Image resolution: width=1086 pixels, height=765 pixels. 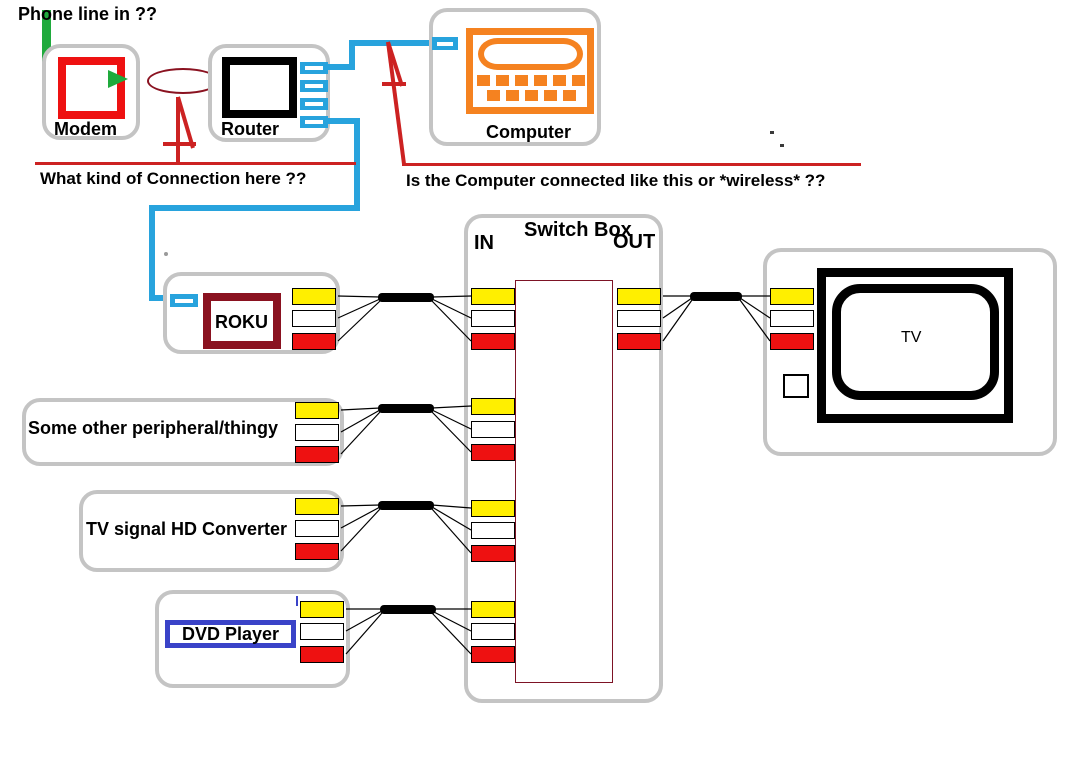 What do you see at coordinates (493, 296) in the screenshot?
I see `switch-in1-jack-yellow` at bounding box center [493, 296].